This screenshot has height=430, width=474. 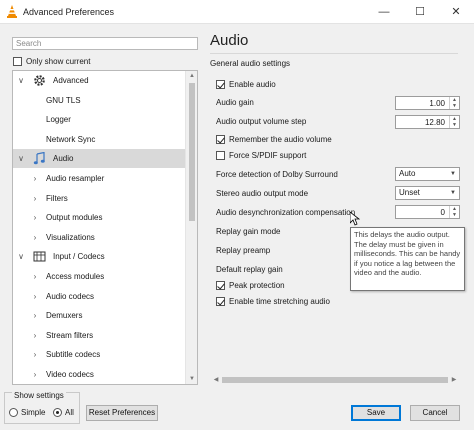 I want to click on sidebar-item-audio-resampler: › Audio resampler, so click(x=99, y=178).